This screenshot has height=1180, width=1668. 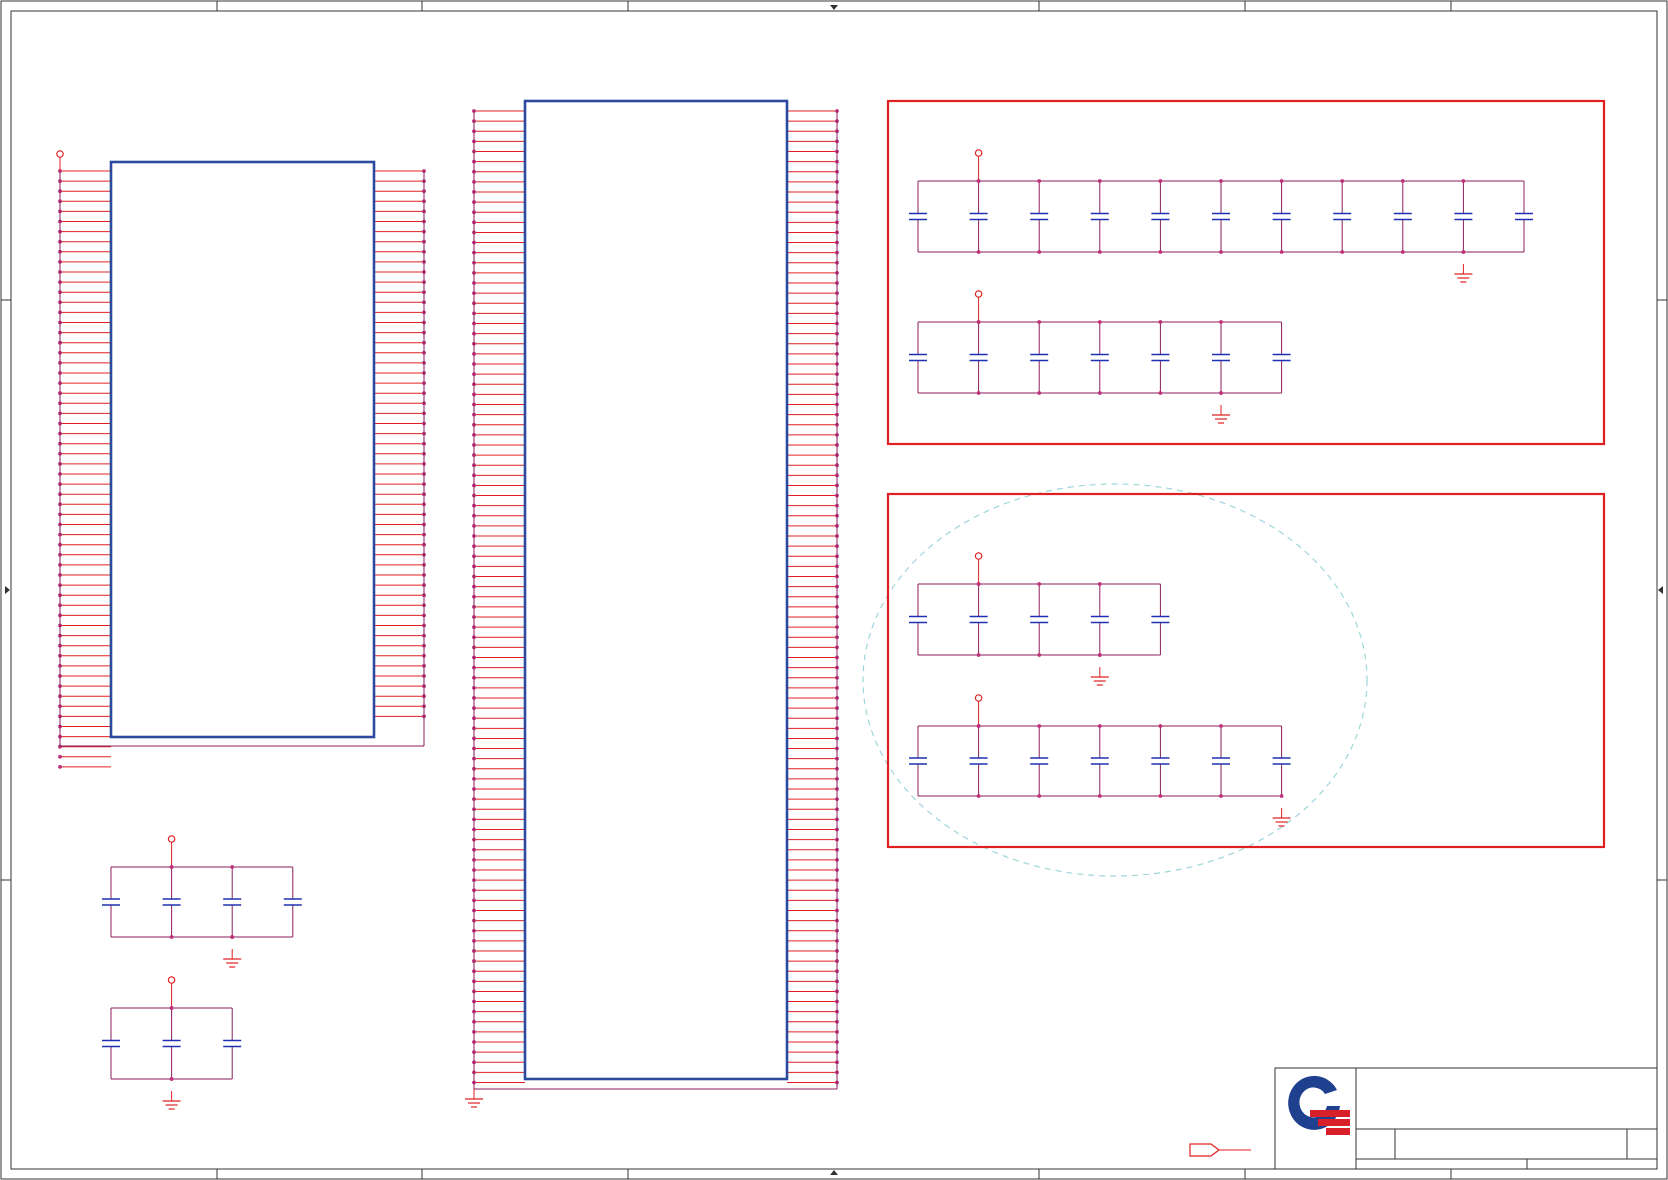 I want to click on ic-u1, so click(x=241, y=459).